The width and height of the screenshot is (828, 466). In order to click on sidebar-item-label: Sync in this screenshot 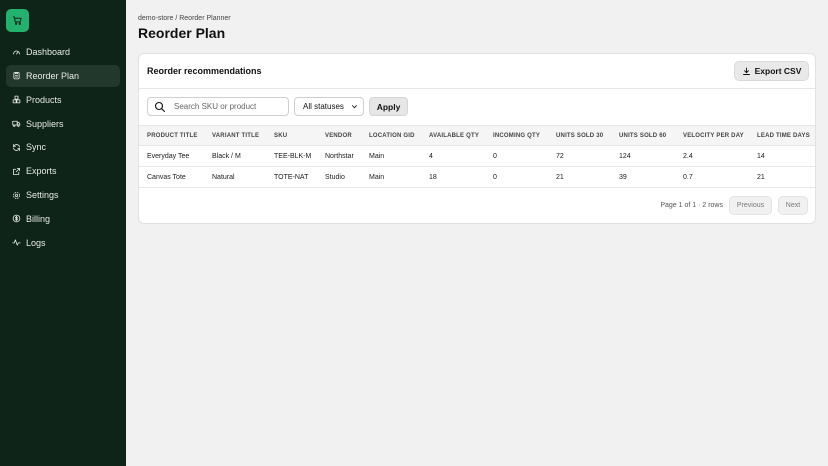, I will do `click(36, 147)`.